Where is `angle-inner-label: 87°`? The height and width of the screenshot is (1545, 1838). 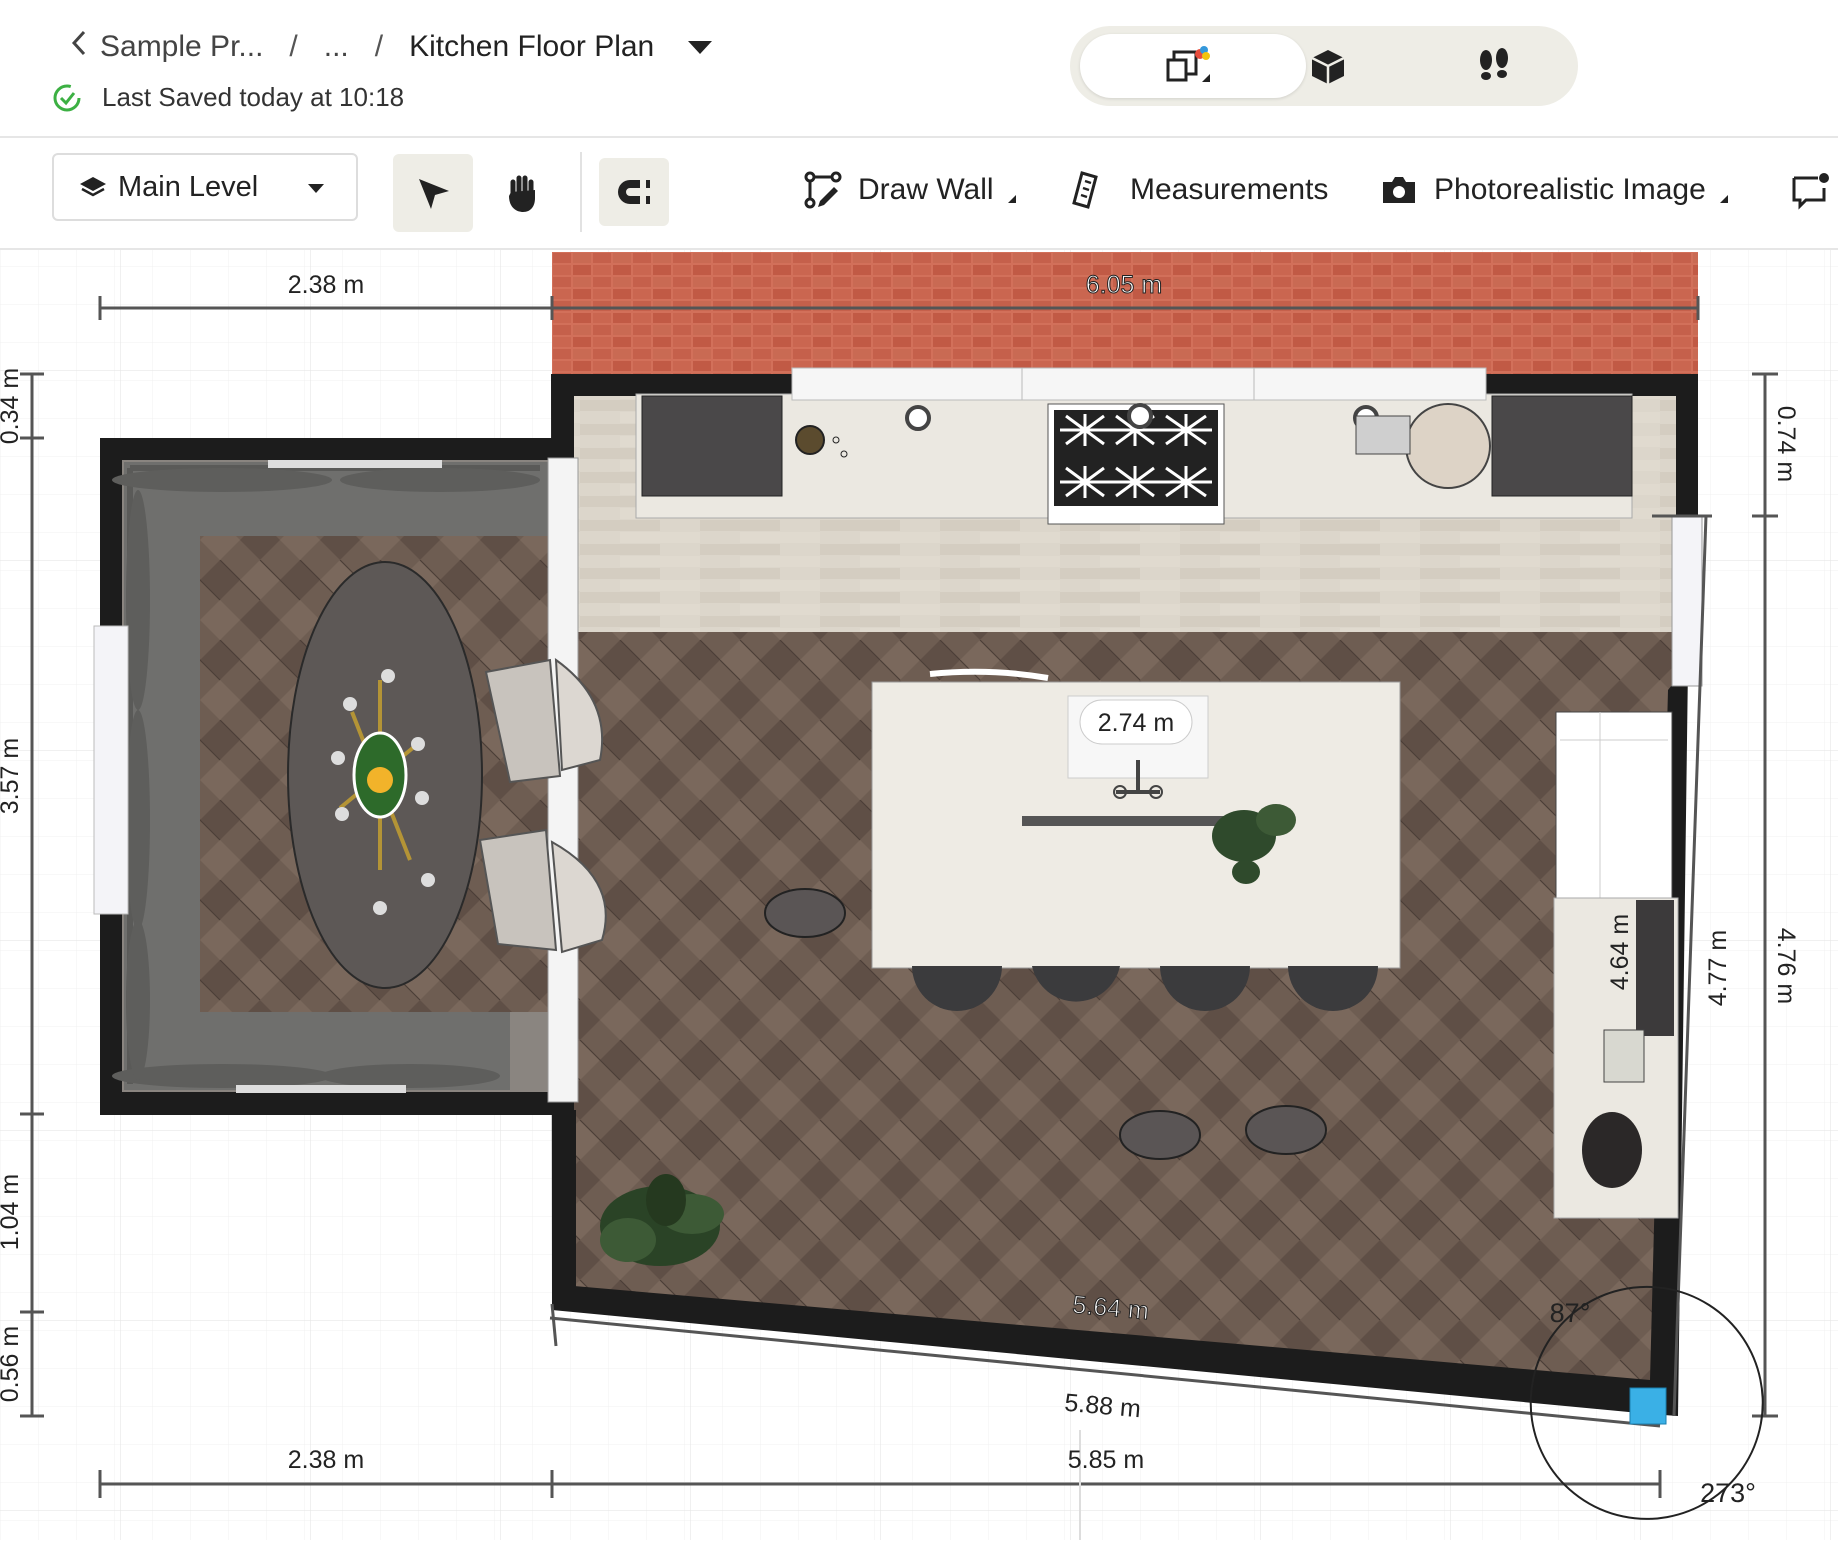 angle-inner-label: 87° is located at coordinates (1570, 1313).